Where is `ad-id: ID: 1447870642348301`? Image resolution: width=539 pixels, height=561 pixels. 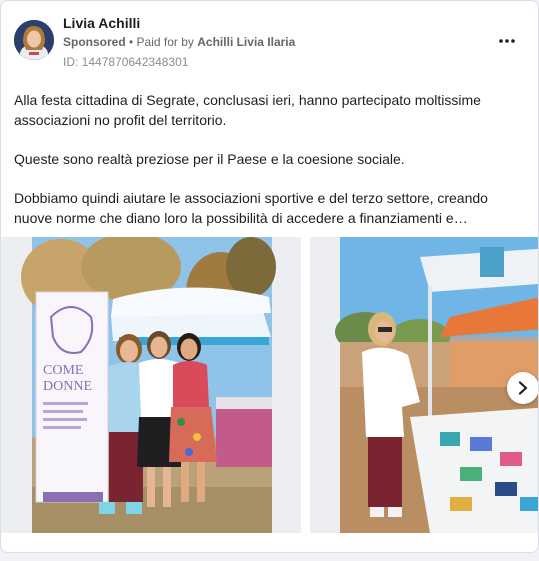 ad-id: ID: 1447870642348301 is located at coordinates (126, 62).